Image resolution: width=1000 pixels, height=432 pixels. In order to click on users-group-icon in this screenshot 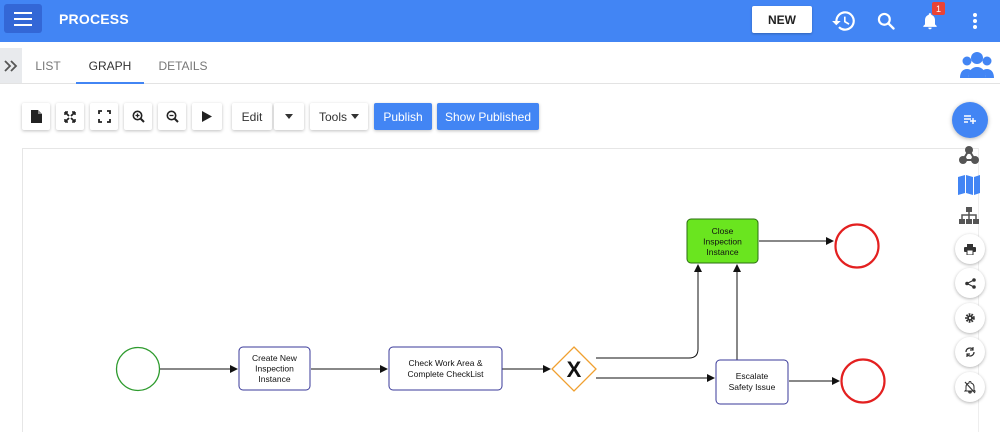, I will do `click(977, 66)`.